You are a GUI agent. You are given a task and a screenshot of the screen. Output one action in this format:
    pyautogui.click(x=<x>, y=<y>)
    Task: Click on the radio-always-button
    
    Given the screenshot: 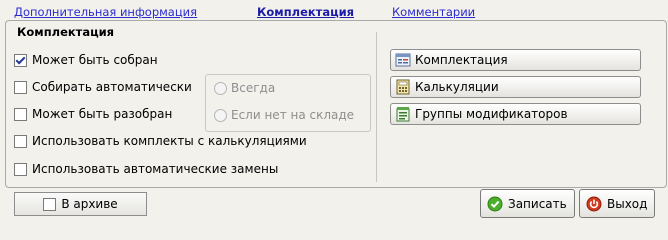 What is the action you would take?
    pyautogui.click(x=220, y=88)
    